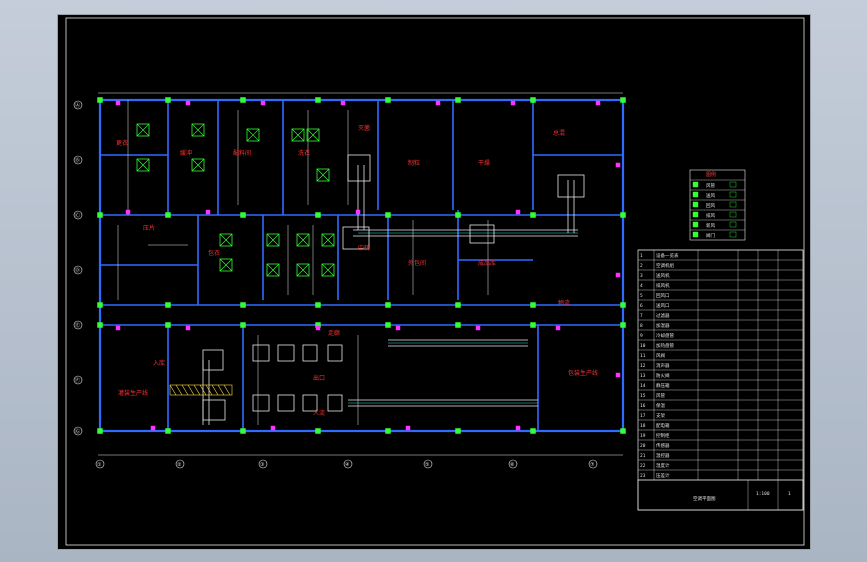 This screenshot has width=867, height=562. Describe the element at coordinates (710, 235) in the screenshot. I see `legend-row: 阀门` at that location.